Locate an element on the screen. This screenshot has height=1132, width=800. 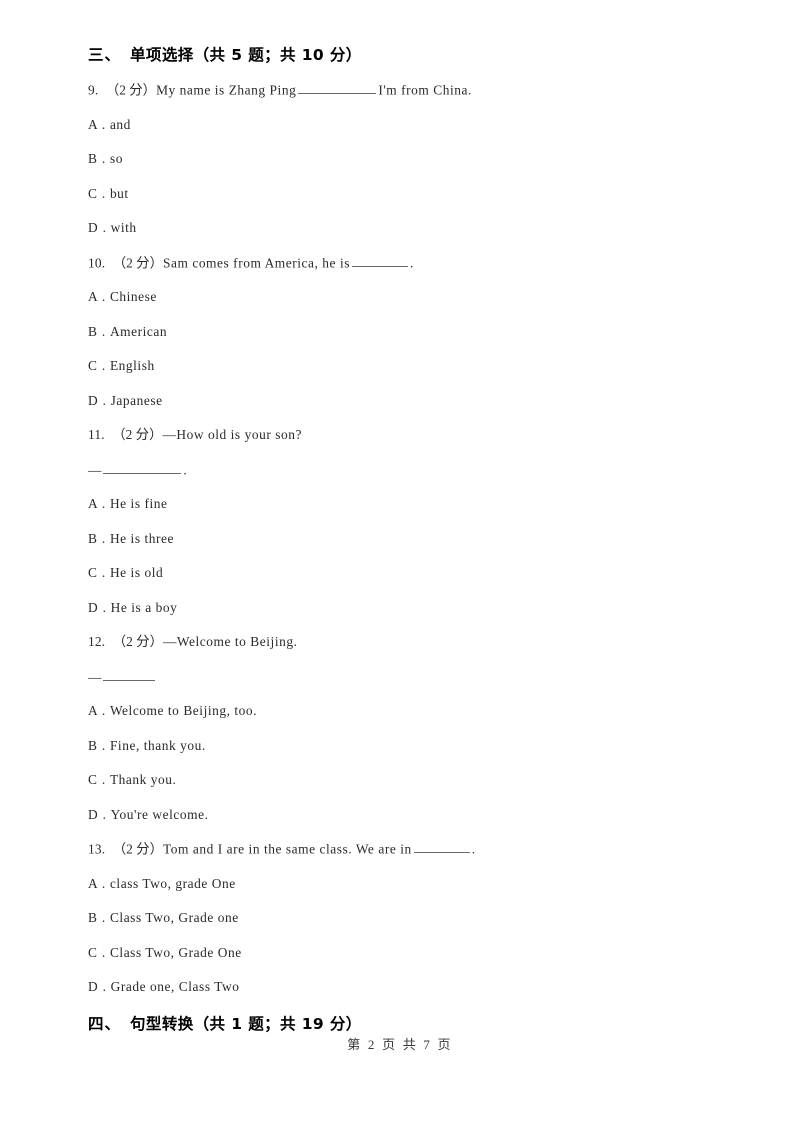
option-row: A . and is located at coordinates (400, 133).